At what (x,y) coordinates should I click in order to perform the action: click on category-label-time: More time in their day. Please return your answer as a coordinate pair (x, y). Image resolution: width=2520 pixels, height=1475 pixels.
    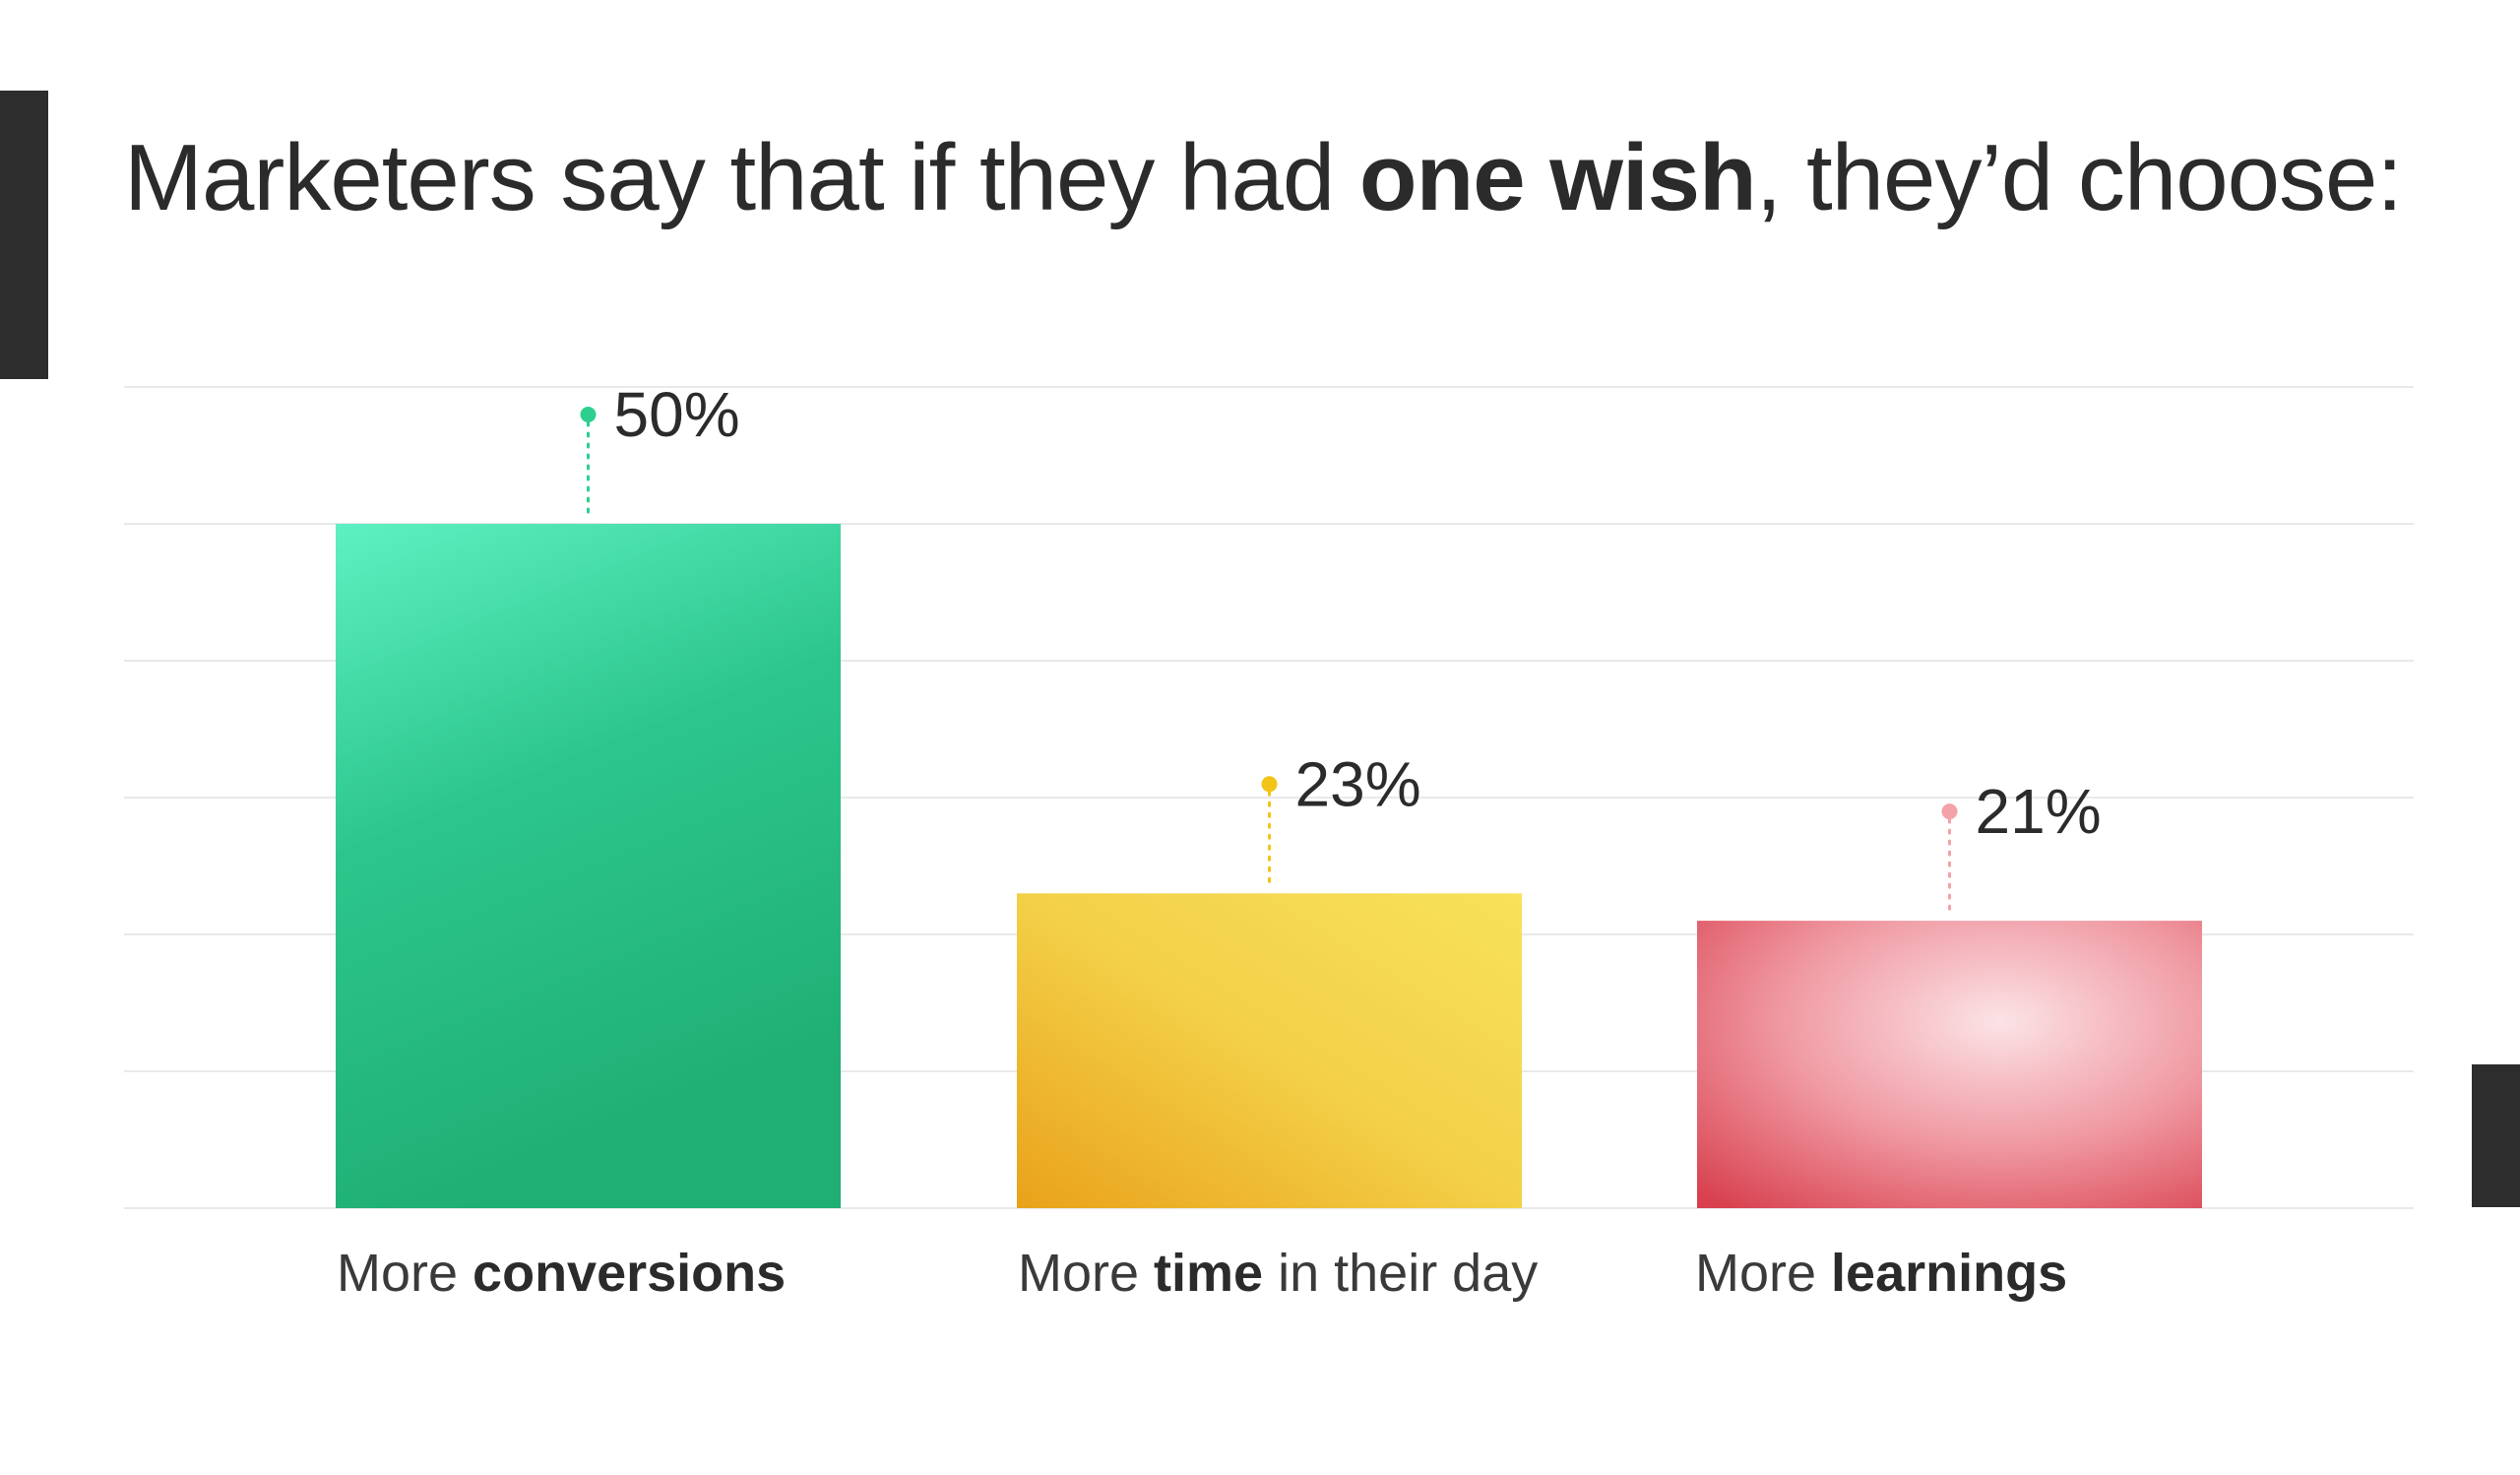
    Looking at the image, I should click on (1278, 1273).